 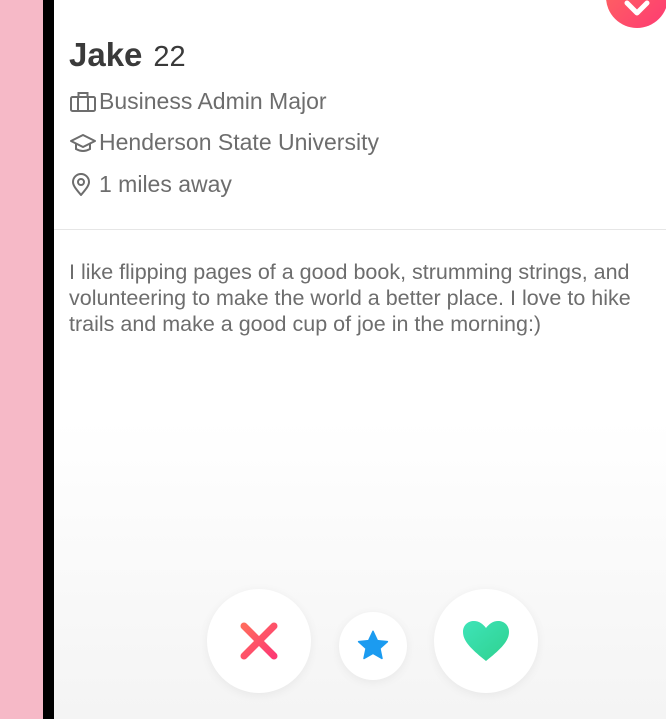 I want to click on side-background, so click(x=21, y=359).